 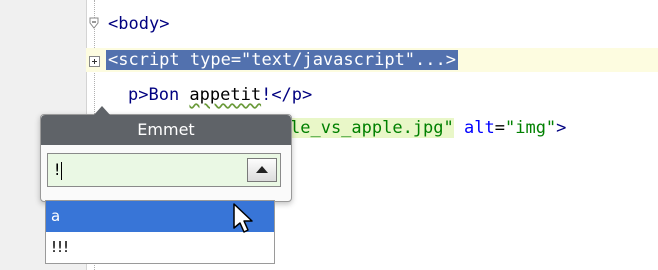 I want to click on code-line-img: le_vs_apple.jpg" alt="img">, so click(x=428, y=128).